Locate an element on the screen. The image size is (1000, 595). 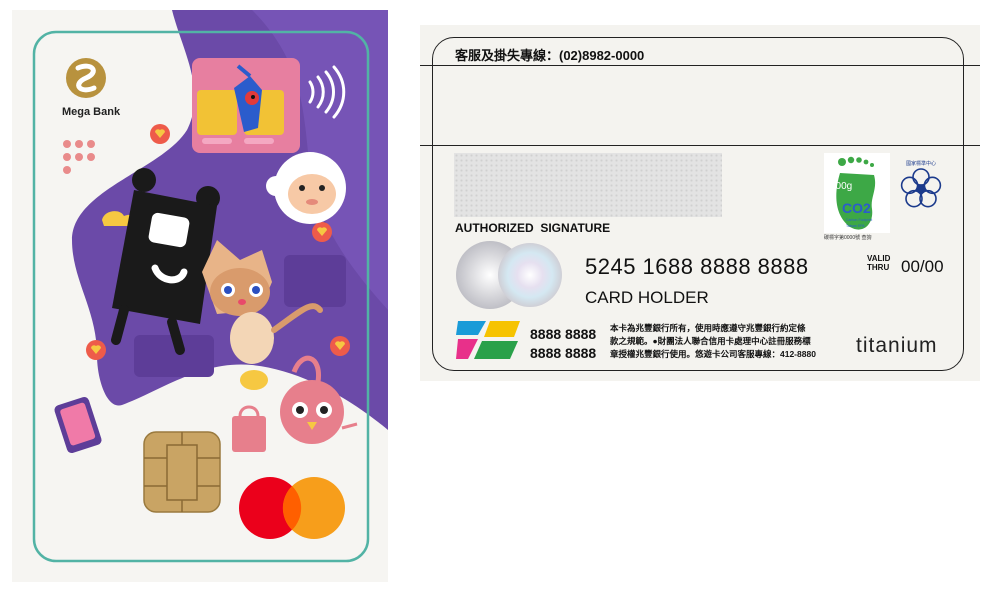
carbon-footprint-label: 800g CO2 Carbon Footprint Taiwan EPA is located at coordinates (857, 193).